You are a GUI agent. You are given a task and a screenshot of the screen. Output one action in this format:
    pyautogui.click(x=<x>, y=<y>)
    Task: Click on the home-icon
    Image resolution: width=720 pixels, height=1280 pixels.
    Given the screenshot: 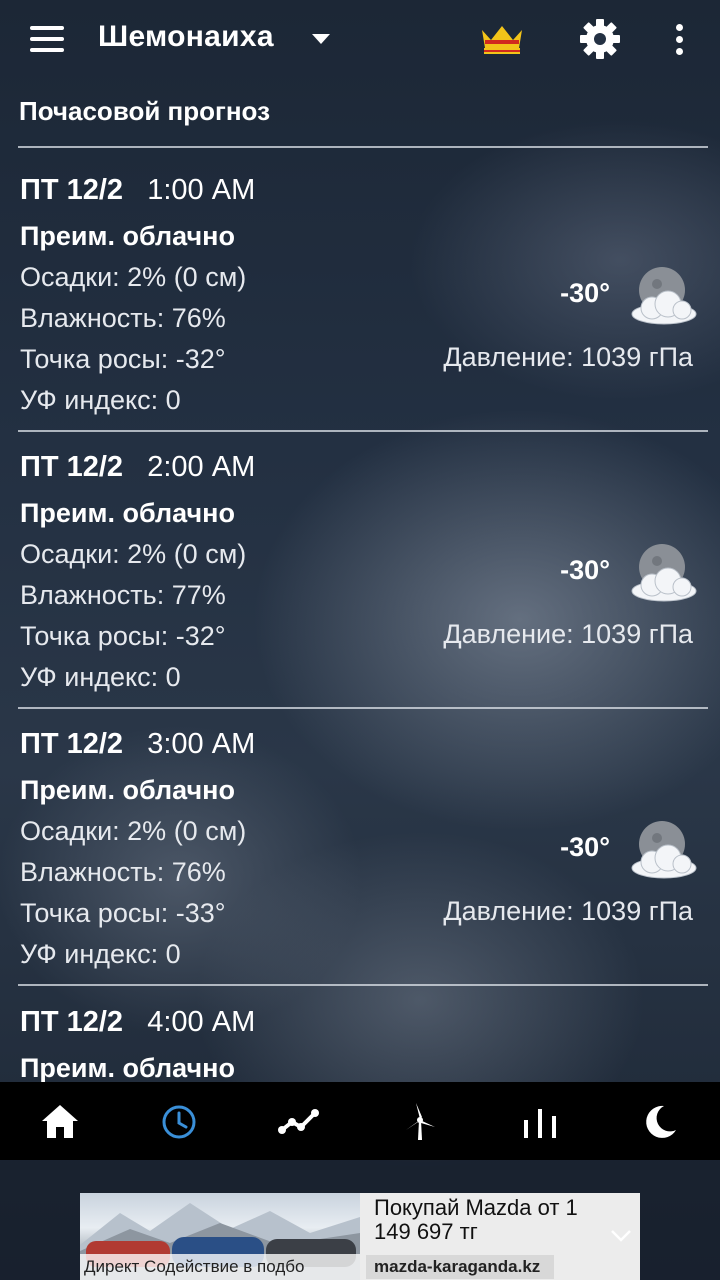 What is the action you would take?
    pyautogui.click(x=60, y=1122)
    